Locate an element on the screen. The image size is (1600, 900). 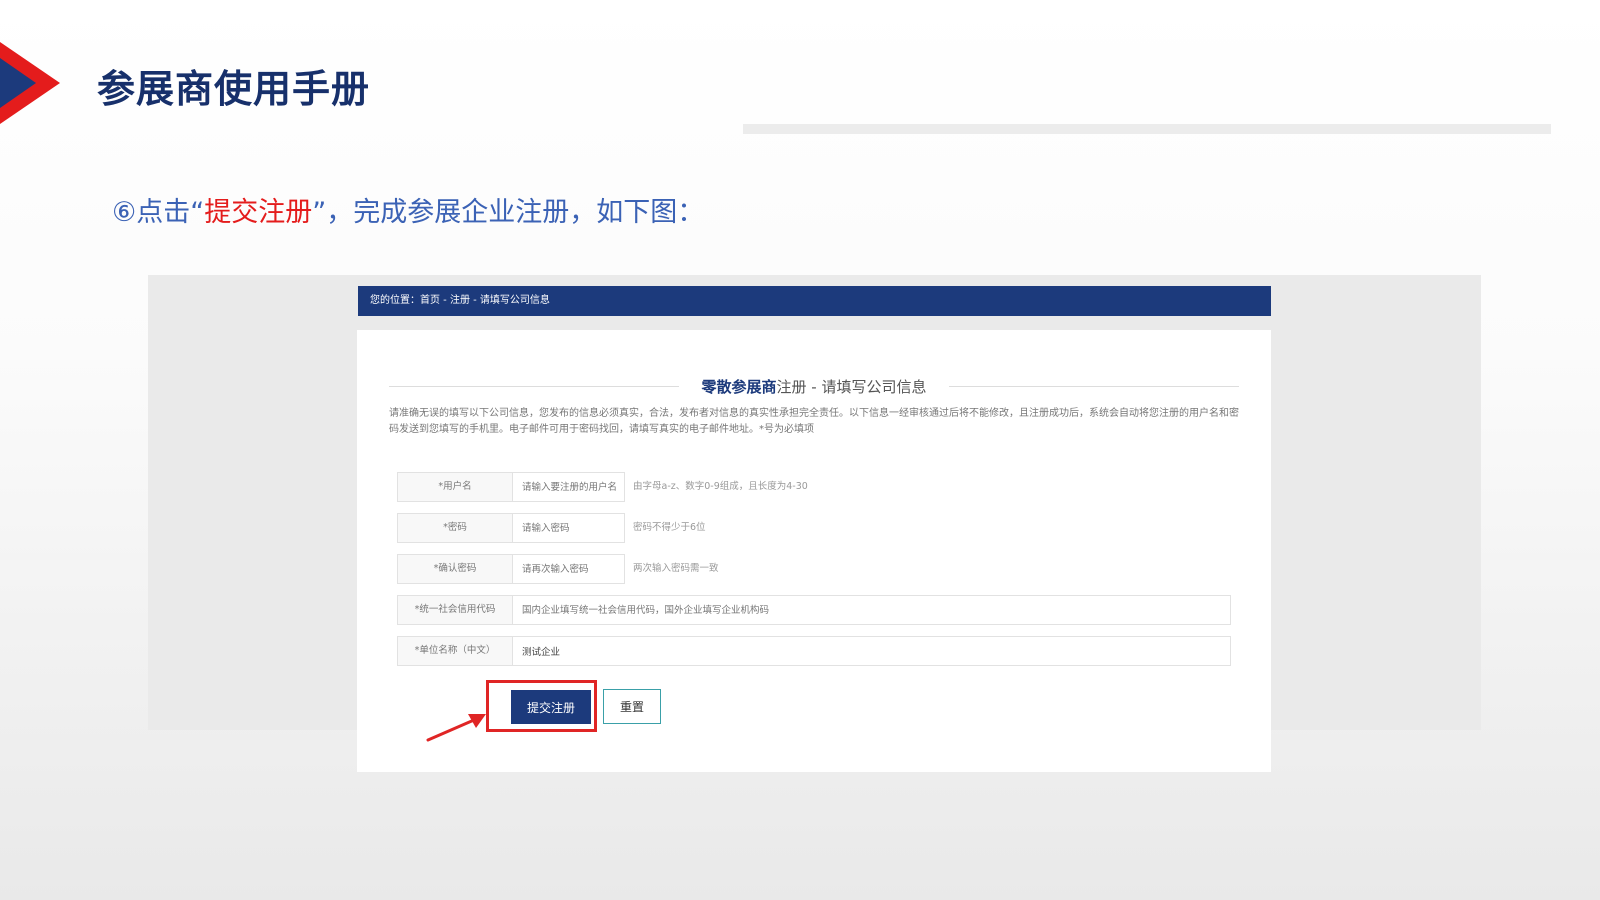
form-row-confirm-password: *确认密码 两次输入密码需一致 is located at coordinates (607, 569).